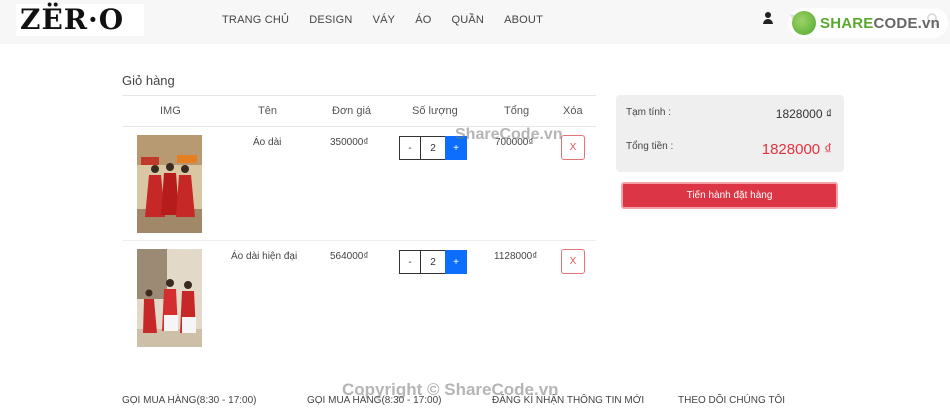 This screenshot has width=950, height=411. Describe the element at coordinates (349, 256) in the screenshot. I see `product-price: 564000₫` at that location.